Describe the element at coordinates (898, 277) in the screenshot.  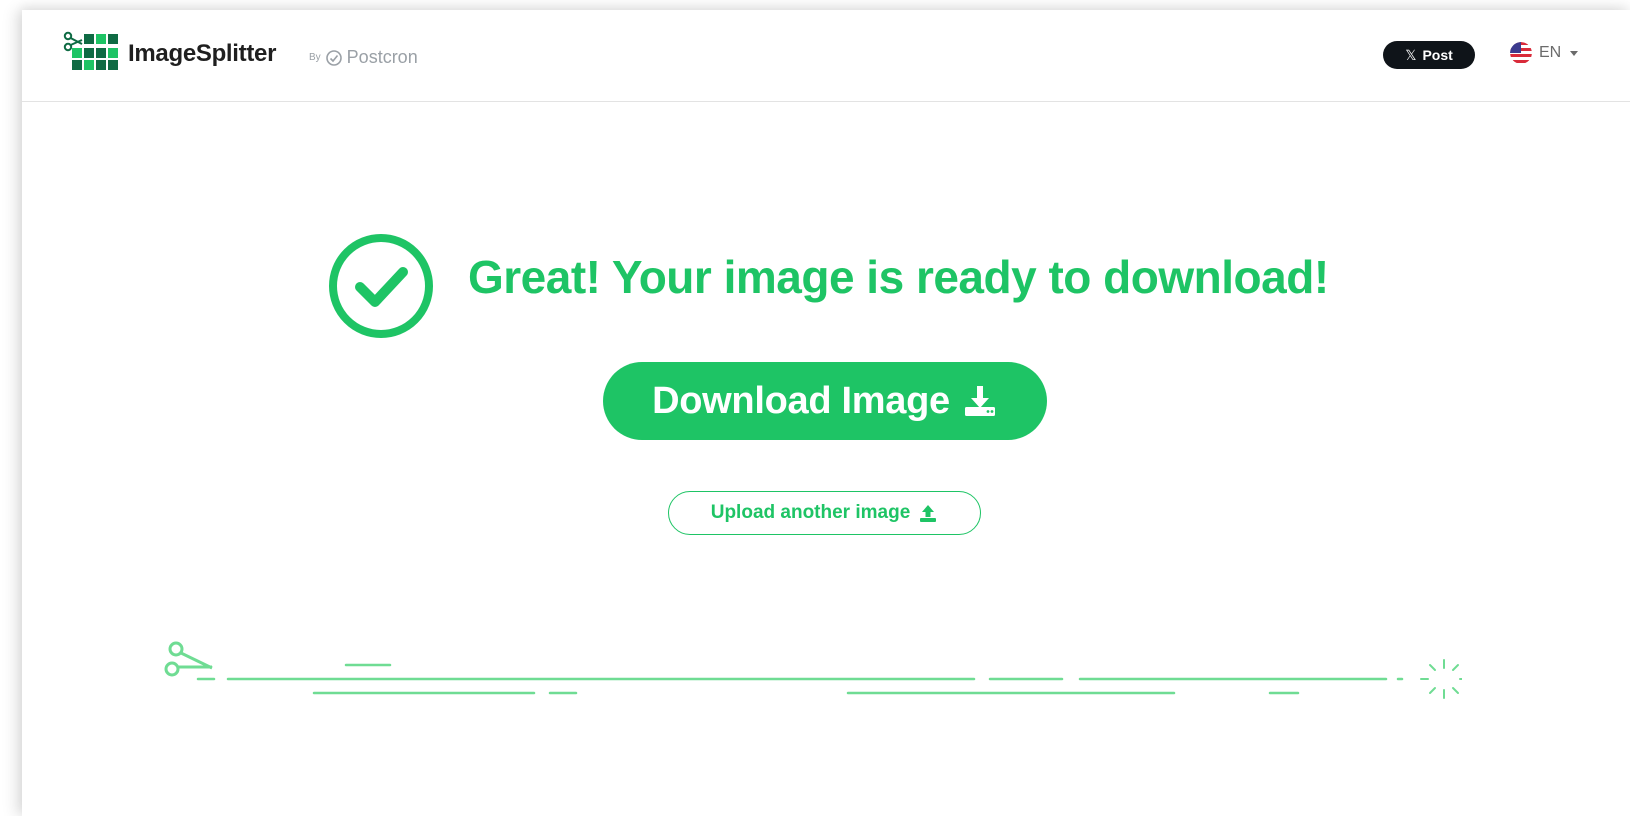
I see `success-headline: Great! Your image is ready to download!` at that location.